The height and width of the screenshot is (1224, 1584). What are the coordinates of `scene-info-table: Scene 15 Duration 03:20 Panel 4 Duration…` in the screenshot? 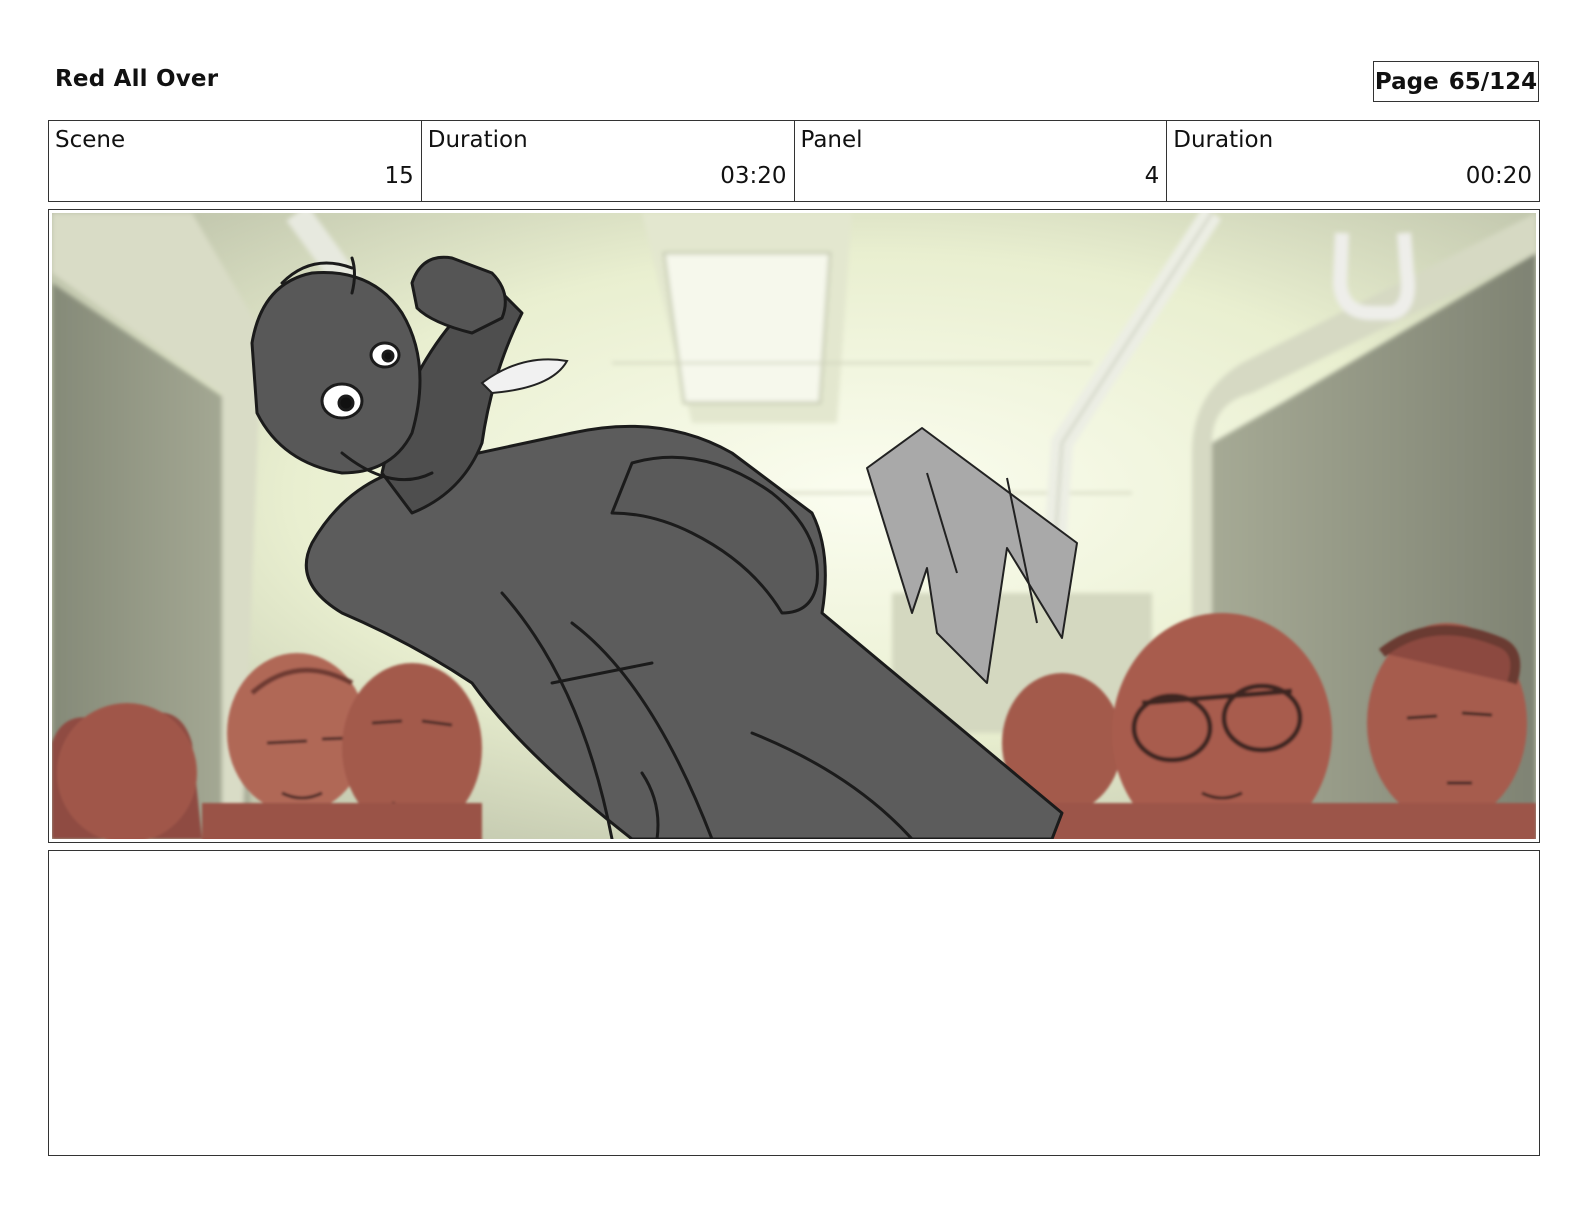 It's located at (794, 161).